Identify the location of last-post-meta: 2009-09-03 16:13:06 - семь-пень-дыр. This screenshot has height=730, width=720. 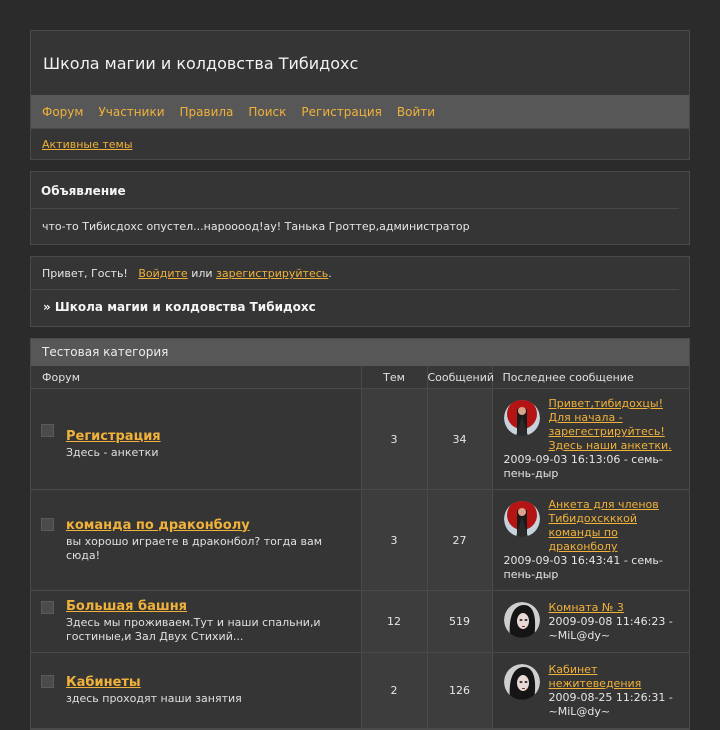
(583, 466).